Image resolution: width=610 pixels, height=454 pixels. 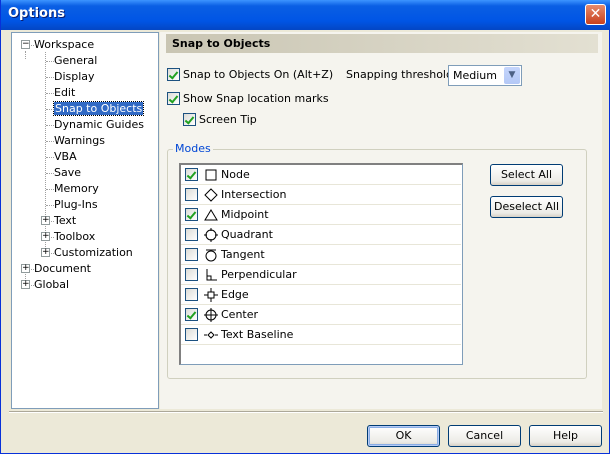 I want to click on mode-label: Center, so click(x=240, y=314).